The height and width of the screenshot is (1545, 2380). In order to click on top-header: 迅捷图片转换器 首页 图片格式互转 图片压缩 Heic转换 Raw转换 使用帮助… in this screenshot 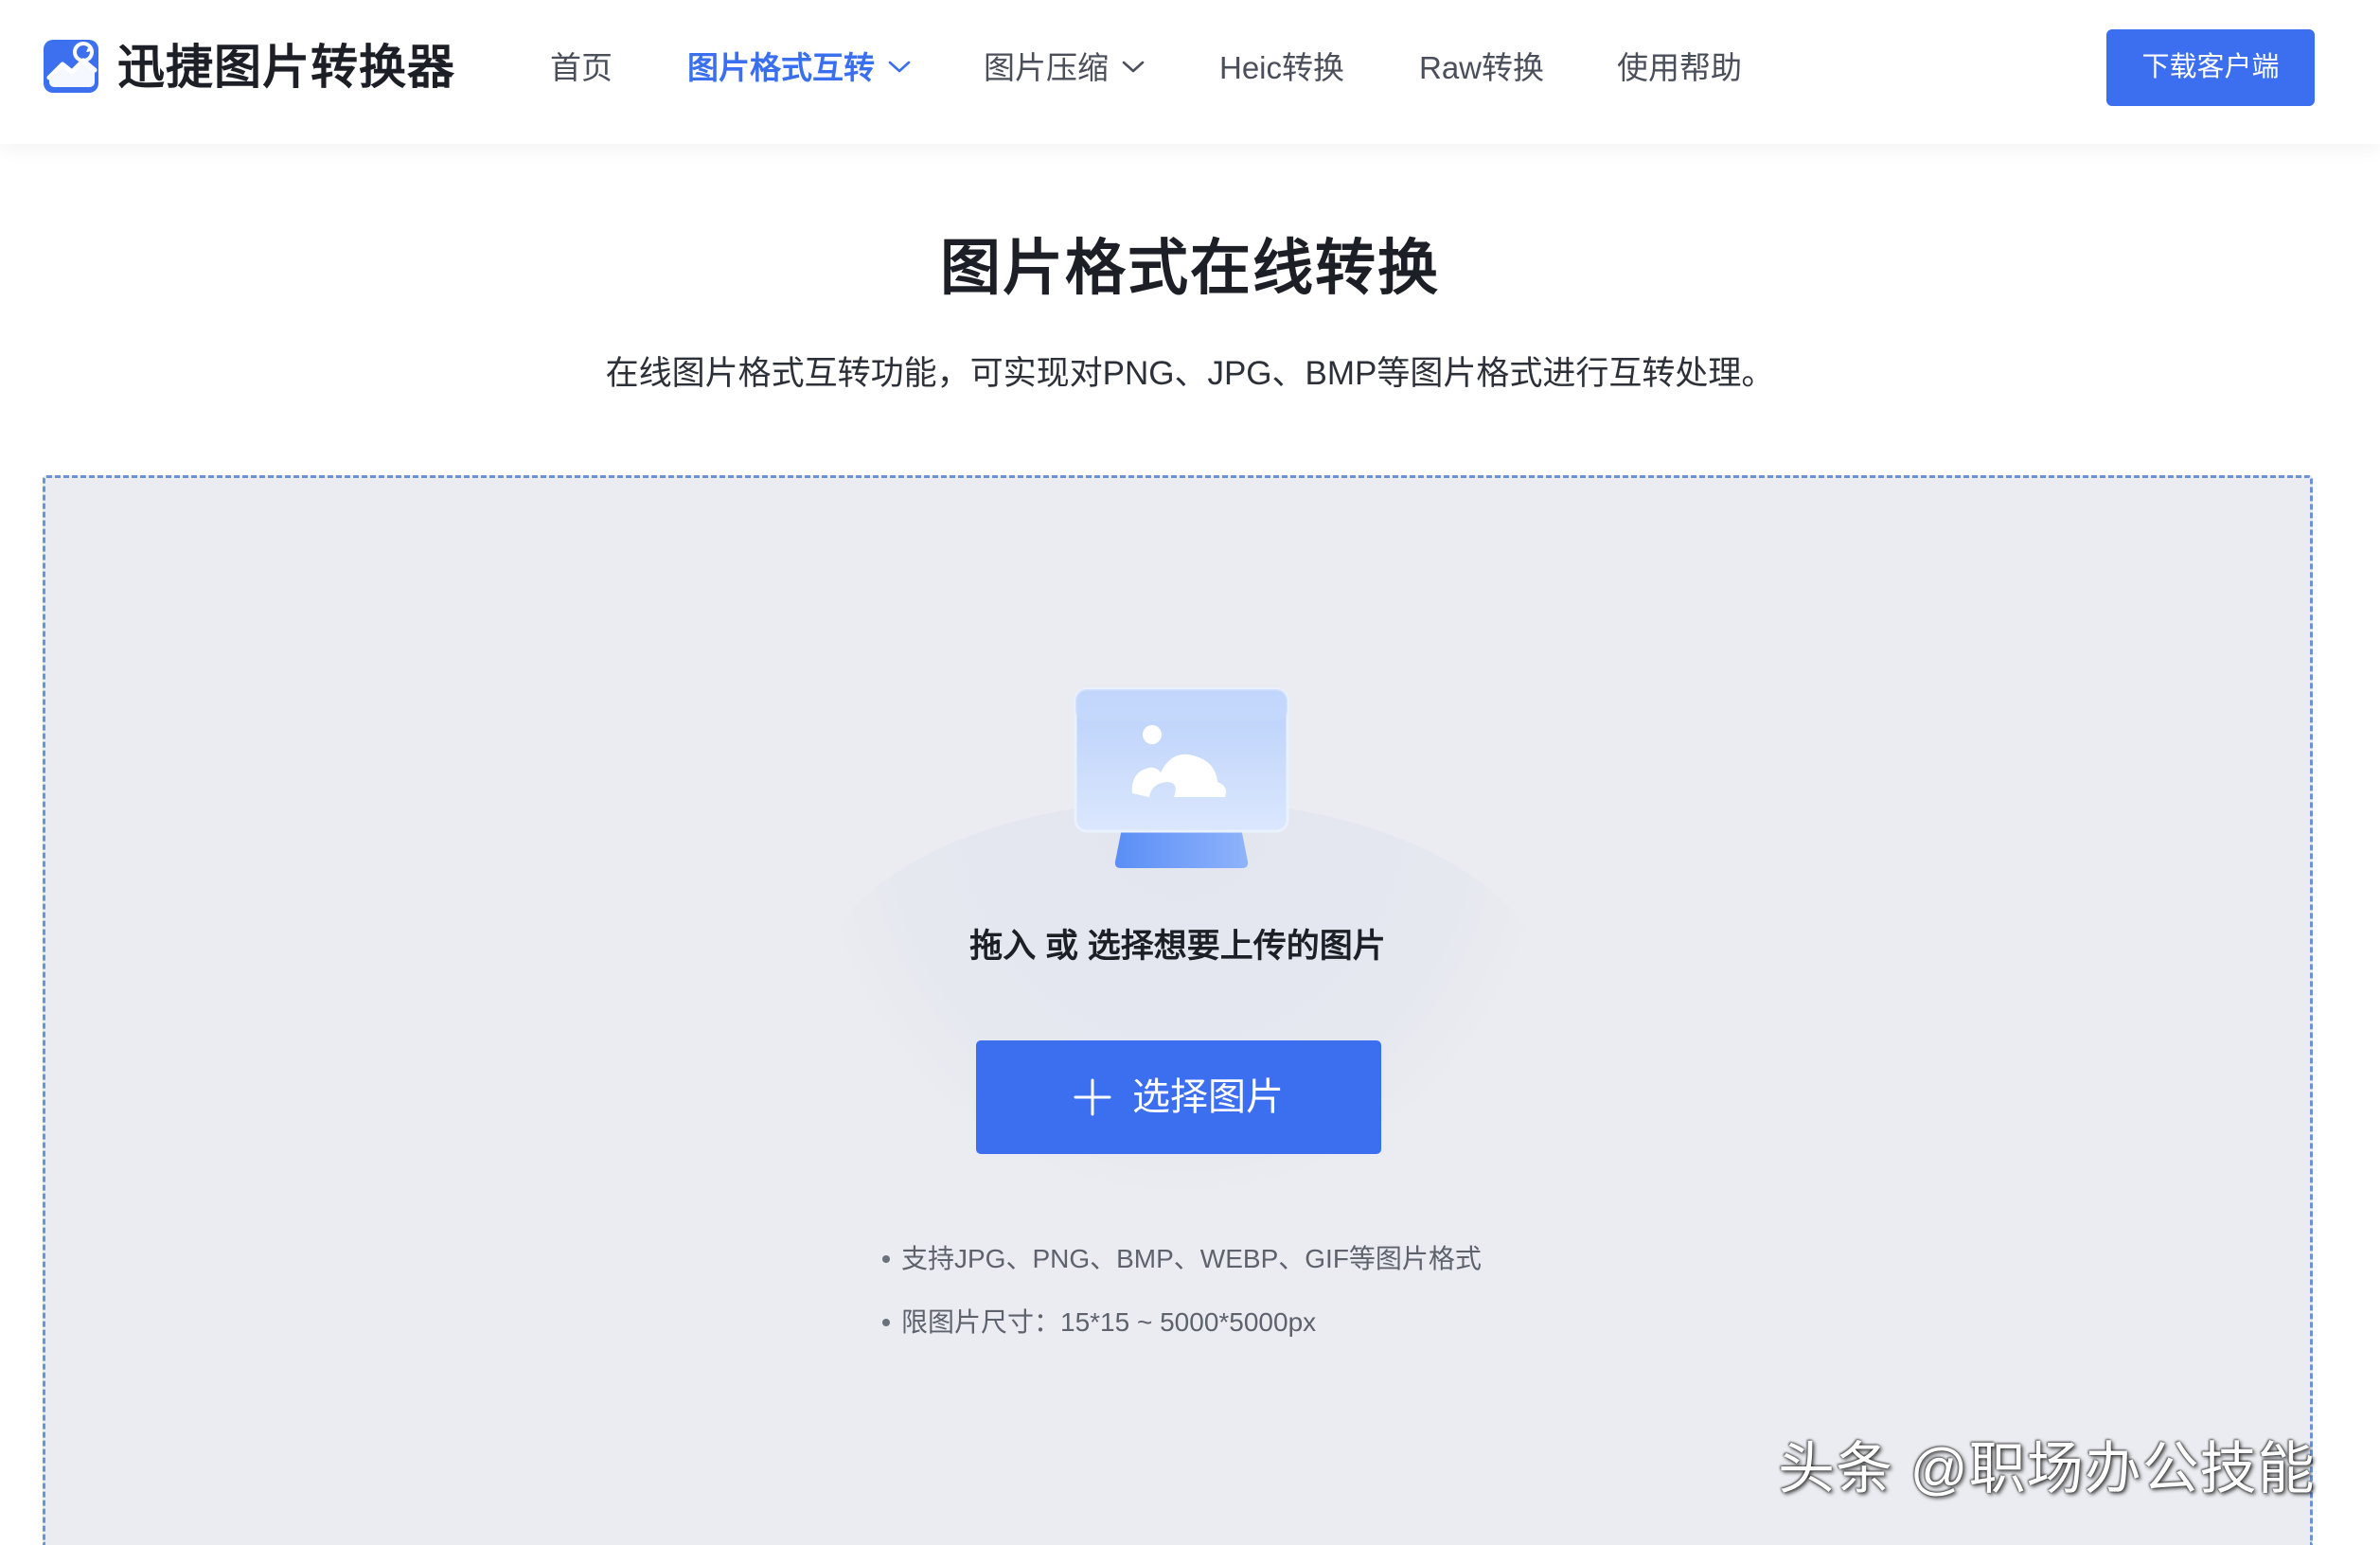, I will do `click(1190, 72)`.